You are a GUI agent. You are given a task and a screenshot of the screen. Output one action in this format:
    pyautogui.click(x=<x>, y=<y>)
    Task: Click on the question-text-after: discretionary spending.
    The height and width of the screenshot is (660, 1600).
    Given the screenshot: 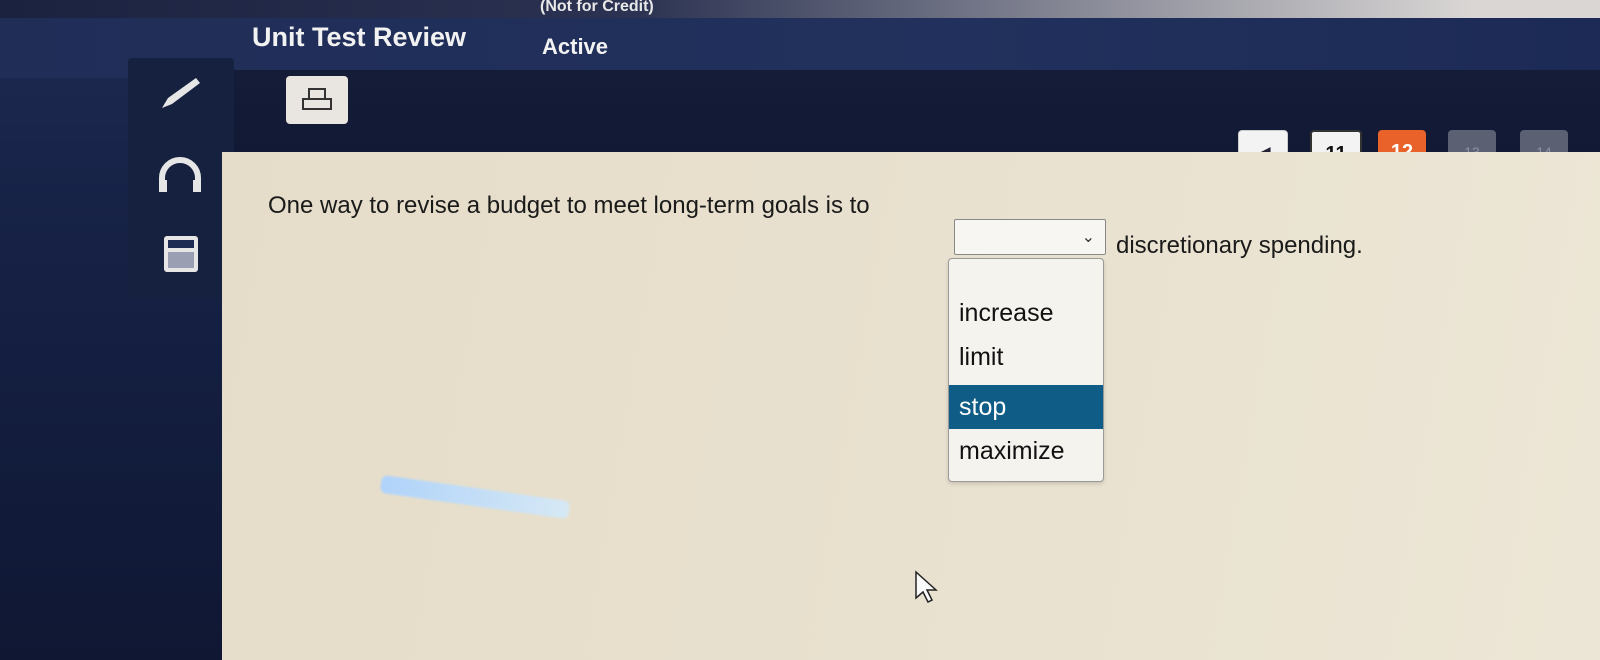 What is the action you would take?
    pyautogui.click(x=1239, y=245)
    